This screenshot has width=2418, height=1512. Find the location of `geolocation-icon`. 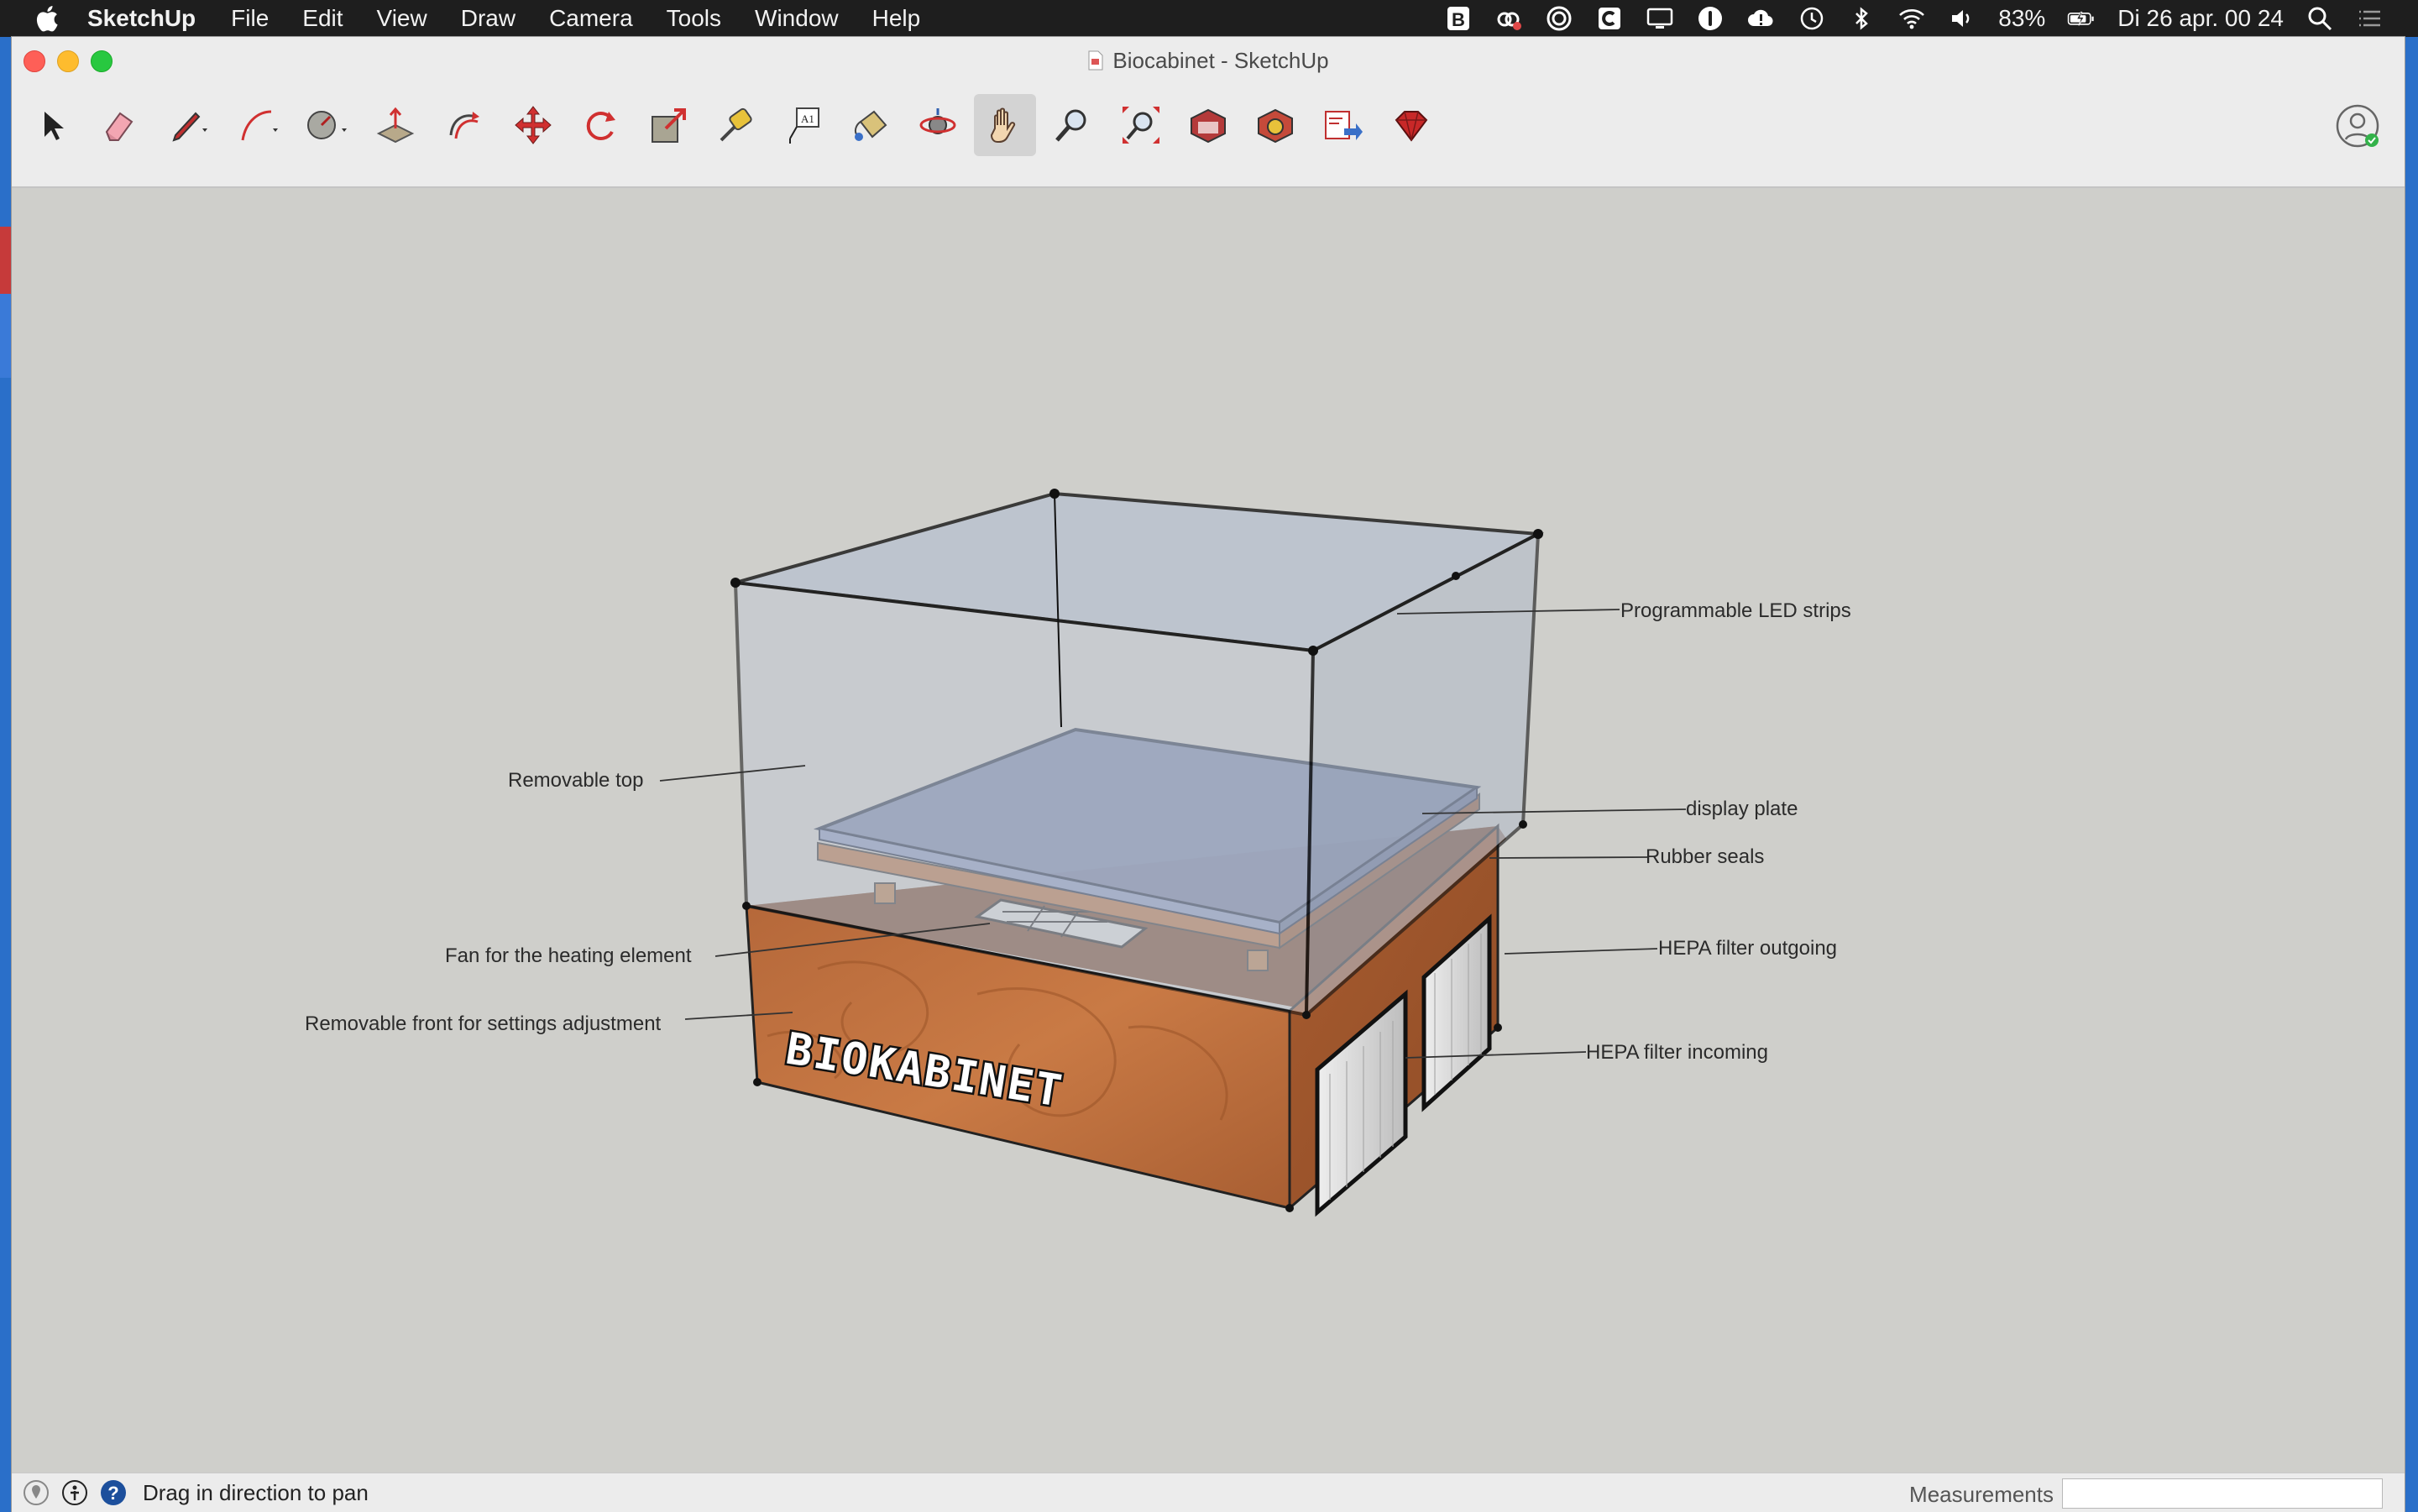

geolocation-icon is located at coordinates (36, 1492).